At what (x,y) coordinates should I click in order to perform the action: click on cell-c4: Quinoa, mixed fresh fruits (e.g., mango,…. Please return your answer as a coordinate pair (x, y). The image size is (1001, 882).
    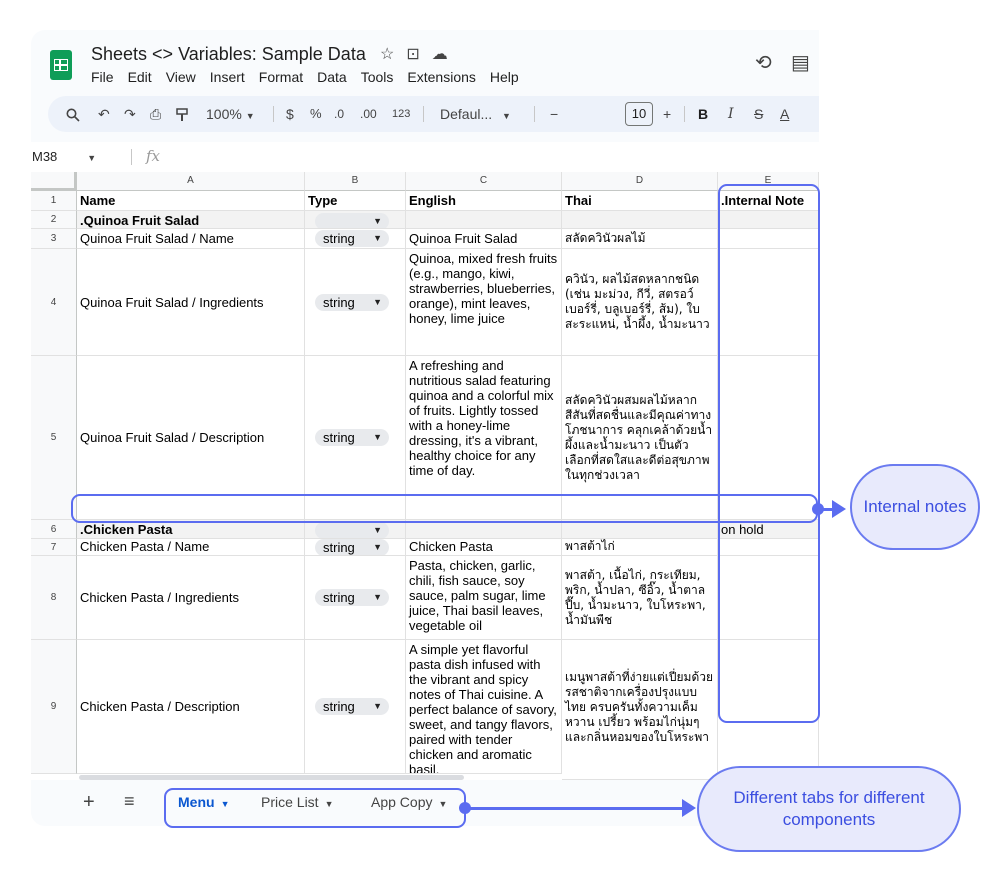
    Looking at the image, I should click on (484, 302).